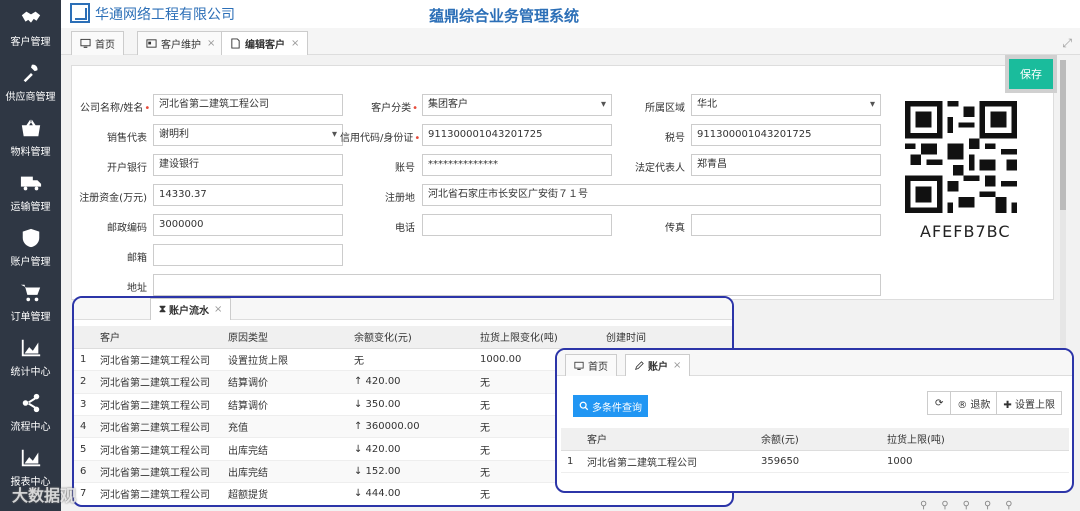  Describe the element at coordinates (30, 247) in the screenshot. I see `sidebar-item-account: 账户管理` at that location.